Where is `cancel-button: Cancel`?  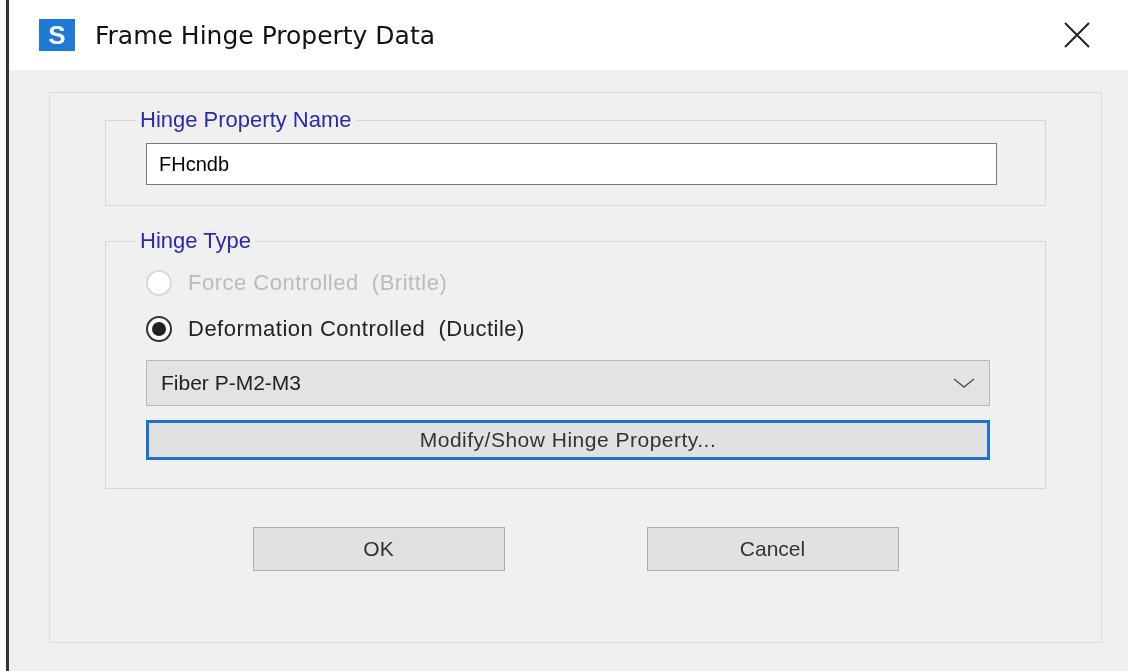 cancel-button: Cancel is located at coordinates (772, 549).